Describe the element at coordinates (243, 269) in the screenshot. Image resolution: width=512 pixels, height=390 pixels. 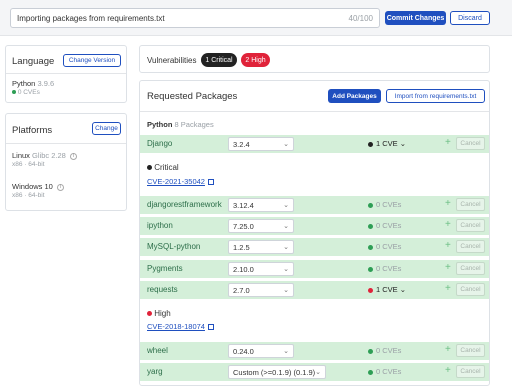
I see `version-value: 2.10.0` at that location.